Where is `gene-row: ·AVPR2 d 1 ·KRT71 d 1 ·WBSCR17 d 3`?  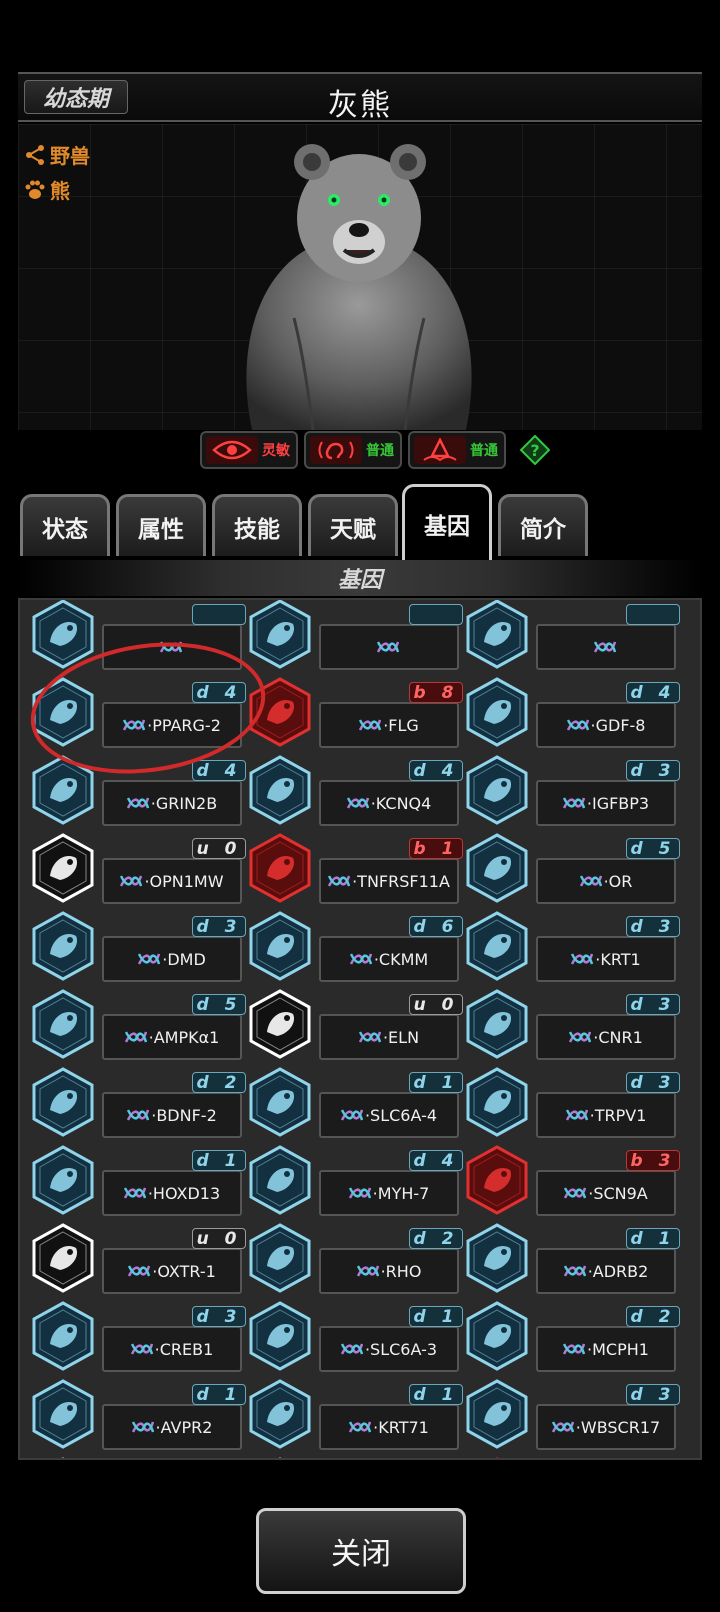
gene-row: ·AVPR2 d 1 ·KRT71 d 1 ·WBSCR17 d 3 is located at coordinates (360, 1407).